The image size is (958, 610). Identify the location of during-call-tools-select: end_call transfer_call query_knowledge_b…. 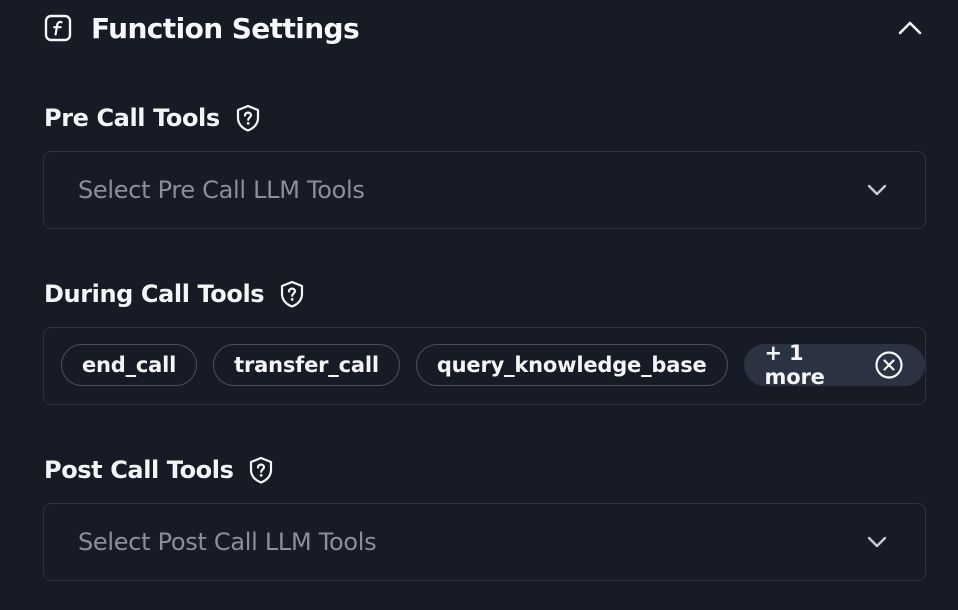
(484, 366).